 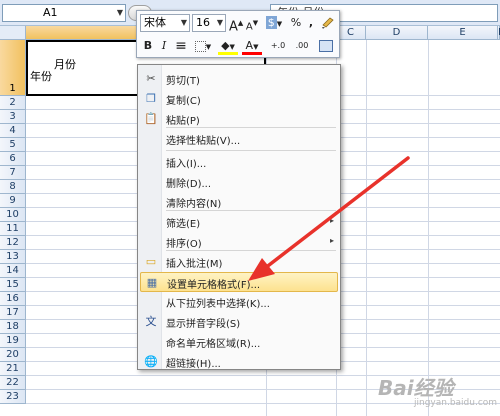 I want to click on watermark-url: jingyan.baidu.com, so click(x=456, y=403).